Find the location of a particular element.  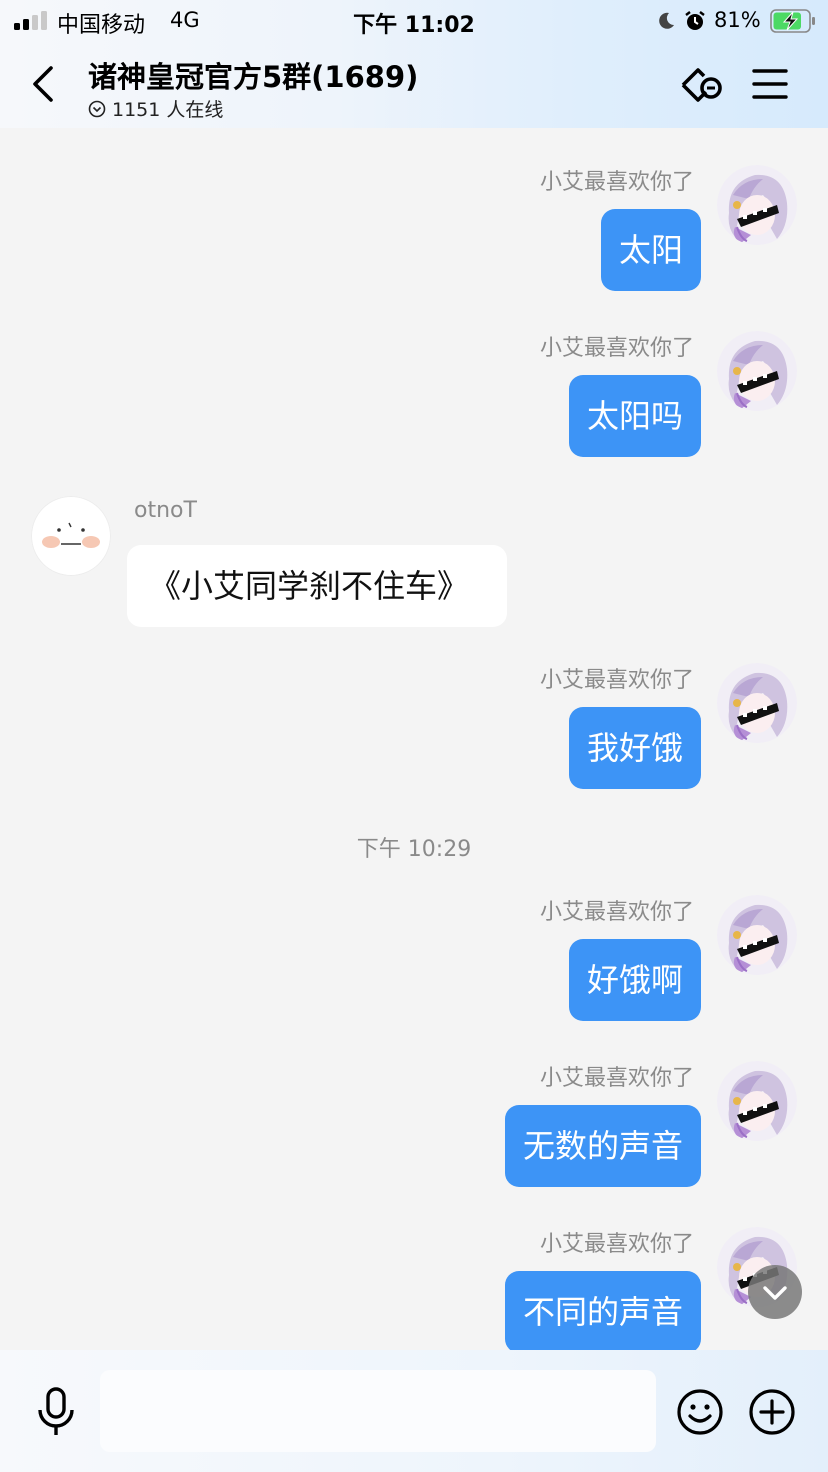

message-bubble: 太阳吗 is located at coordinates (634, 416).